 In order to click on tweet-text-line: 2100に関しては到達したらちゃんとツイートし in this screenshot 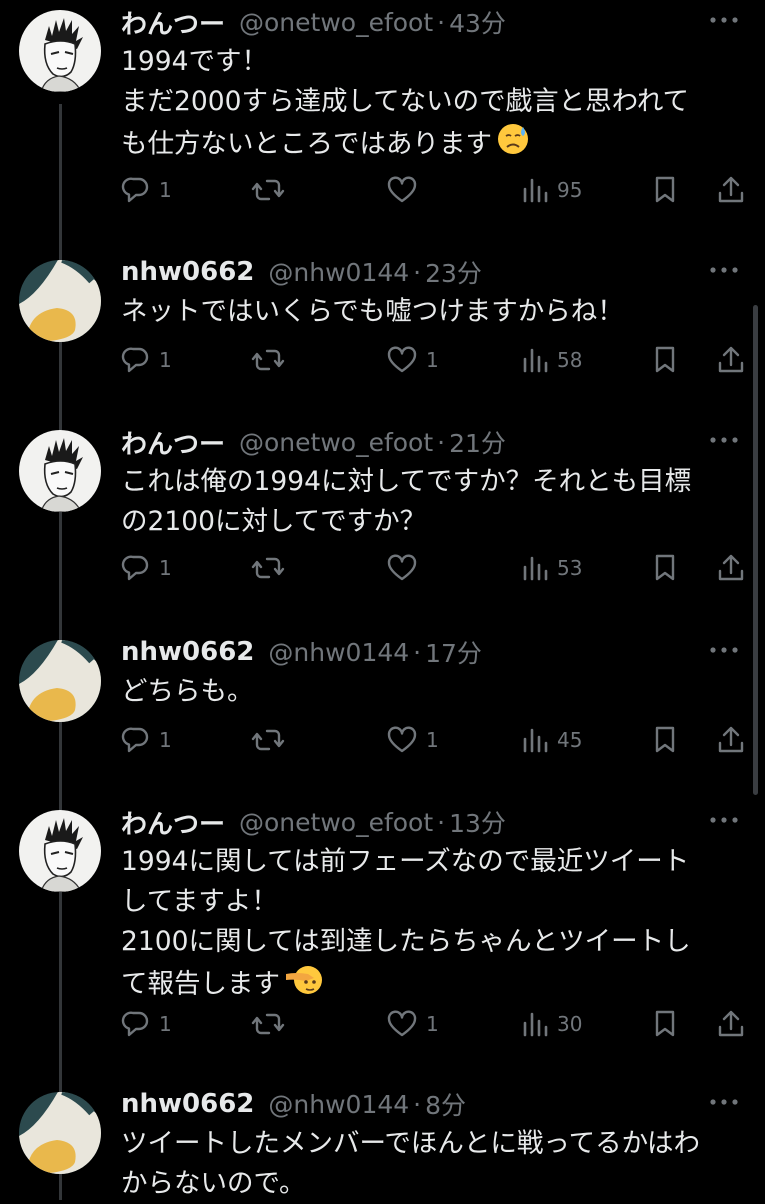, I will do `click(426, 942)`.